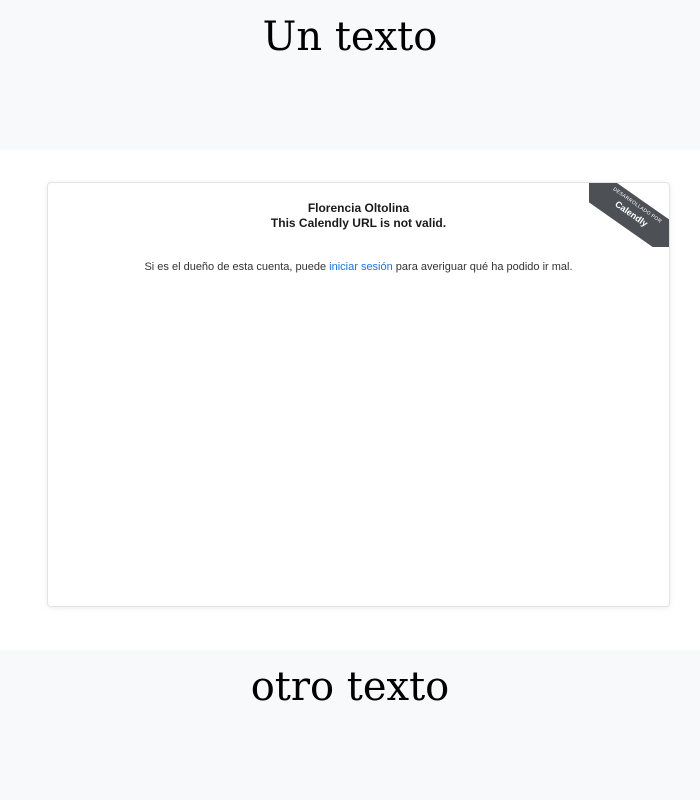 This screenshot has height=800, width=700. I want to click on error-title: This Calendly URL is not valid., so click(358, 223).